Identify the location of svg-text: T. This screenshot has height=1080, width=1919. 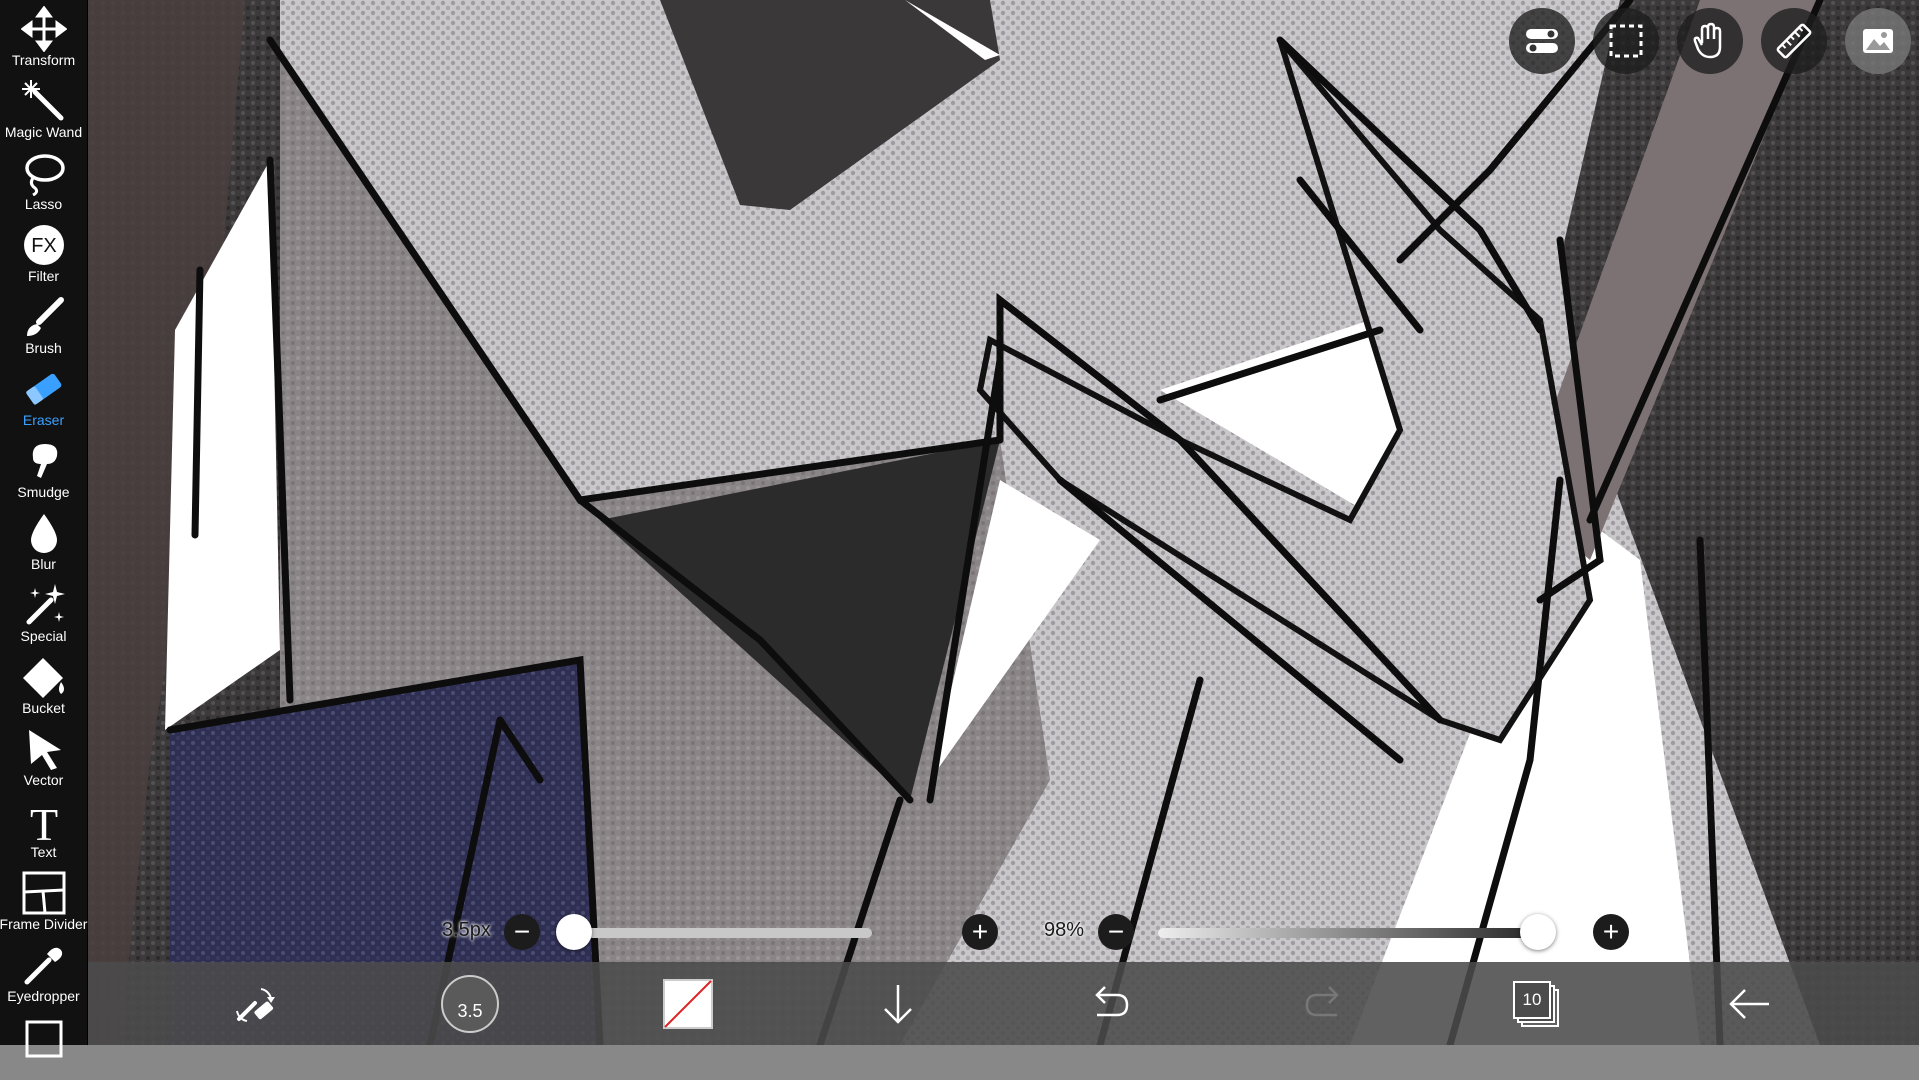
(43, 821).